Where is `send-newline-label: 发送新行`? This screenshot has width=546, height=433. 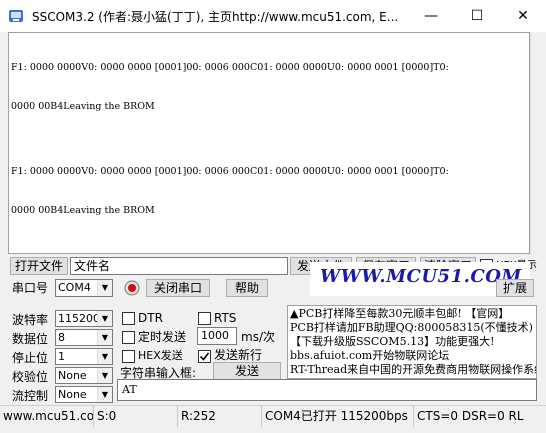
send-newline-label: 发送新行 is located at coordinates (238, 355).